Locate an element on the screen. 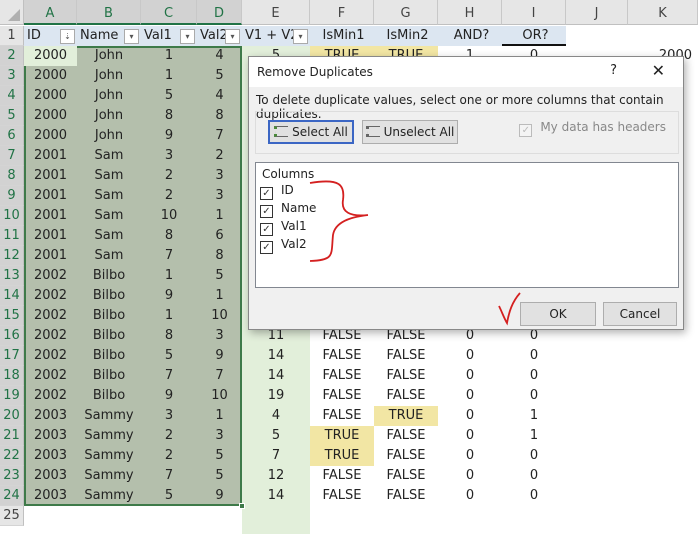 The image size is (698, 534). row-header-10: 10 is located at coordinates (12, 216).